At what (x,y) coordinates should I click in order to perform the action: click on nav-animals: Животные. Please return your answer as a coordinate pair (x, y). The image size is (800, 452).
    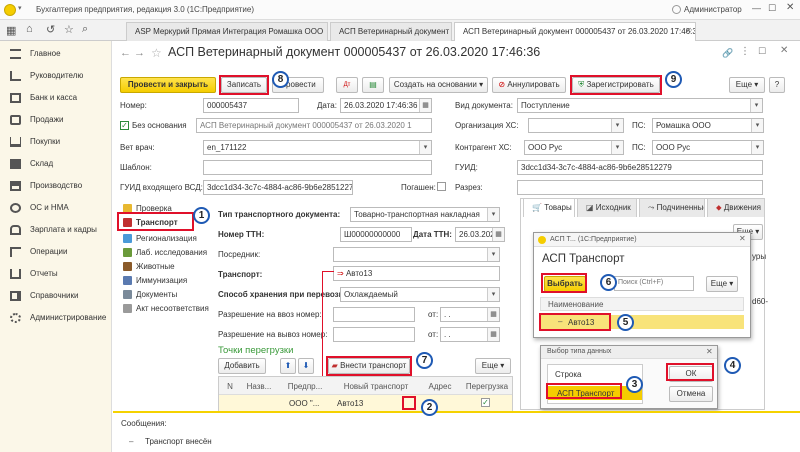
    Looking at the image, I should click on (165, 266).